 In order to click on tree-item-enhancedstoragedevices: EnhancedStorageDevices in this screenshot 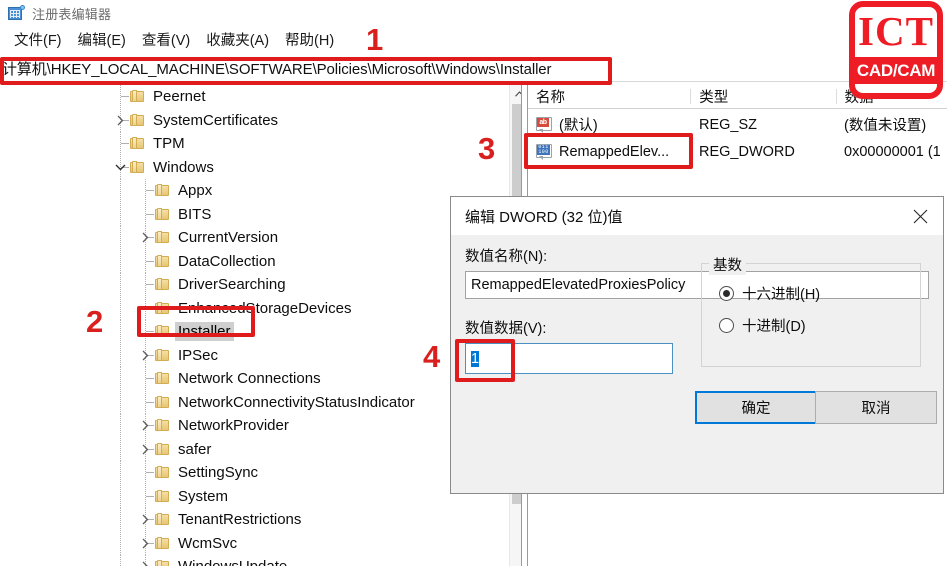, I will do `click(254, 308)`.